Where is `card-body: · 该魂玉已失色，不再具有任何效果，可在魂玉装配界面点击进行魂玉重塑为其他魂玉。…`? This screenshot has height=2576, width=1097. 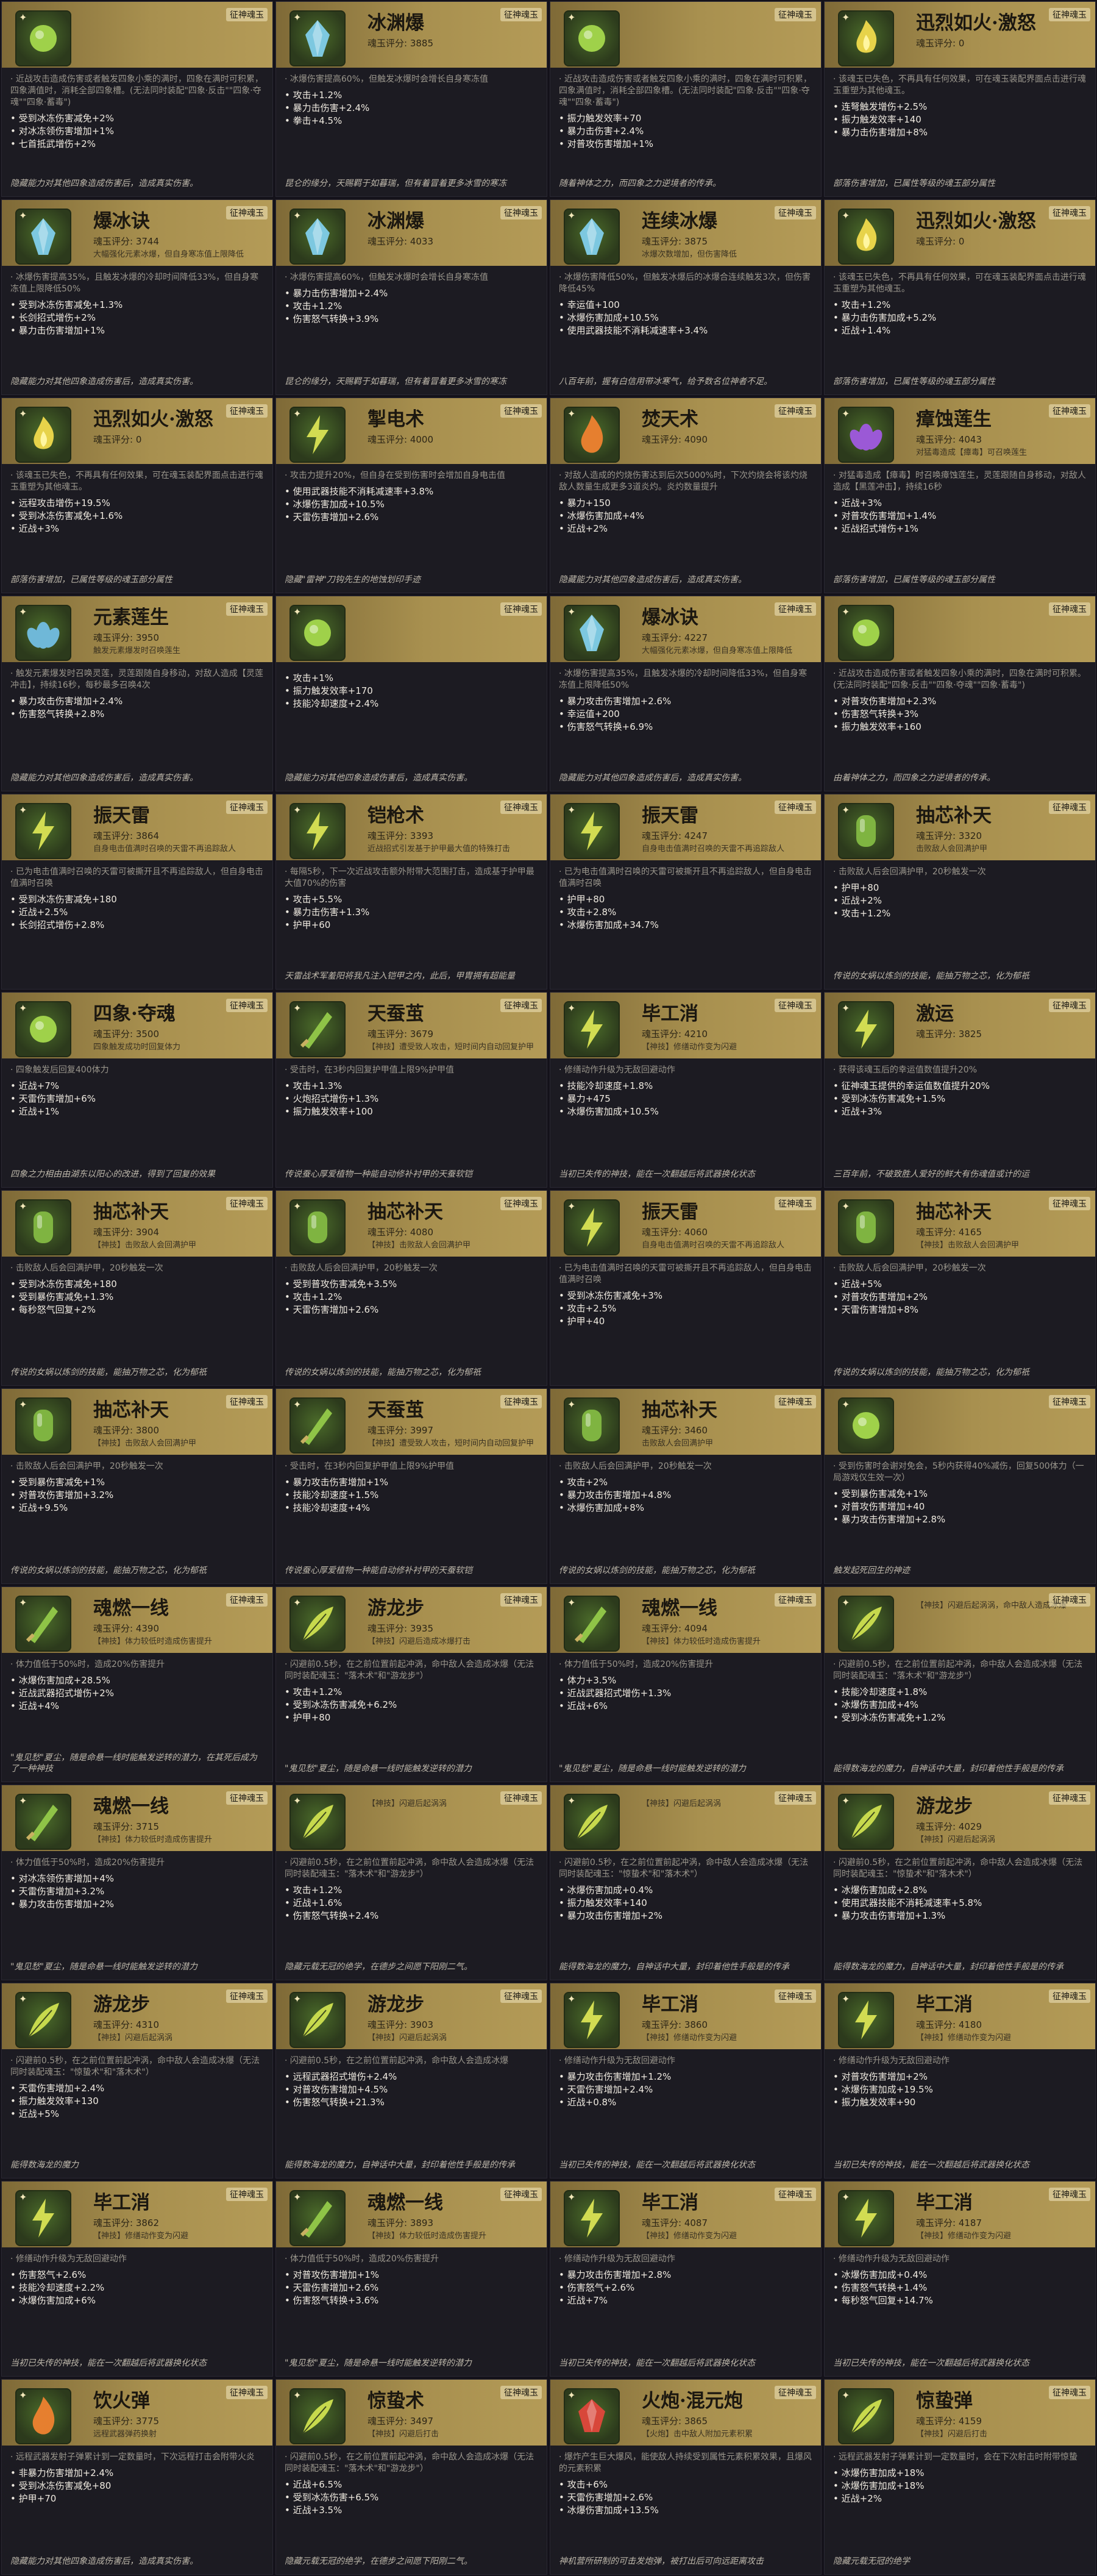
card-body: · 该魂玉已失色，不再具有任何效果，可在魂玉装配界面点击进行魂玉重塑为其他魂玉。… is located at coordinates (960, 301).